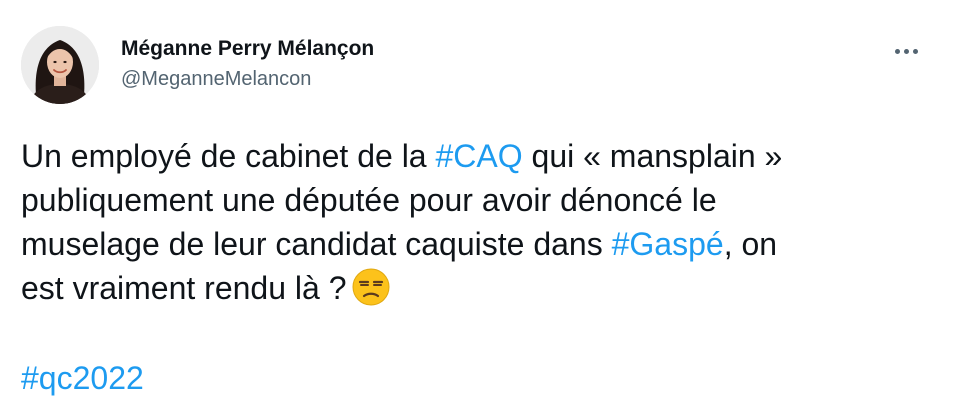 This screenshot has height=418, width=958. What do you see at coordinates (750, 244) in the screenshot?
I see `tweet-text-segment: , on` at bounding box center [750, 244].